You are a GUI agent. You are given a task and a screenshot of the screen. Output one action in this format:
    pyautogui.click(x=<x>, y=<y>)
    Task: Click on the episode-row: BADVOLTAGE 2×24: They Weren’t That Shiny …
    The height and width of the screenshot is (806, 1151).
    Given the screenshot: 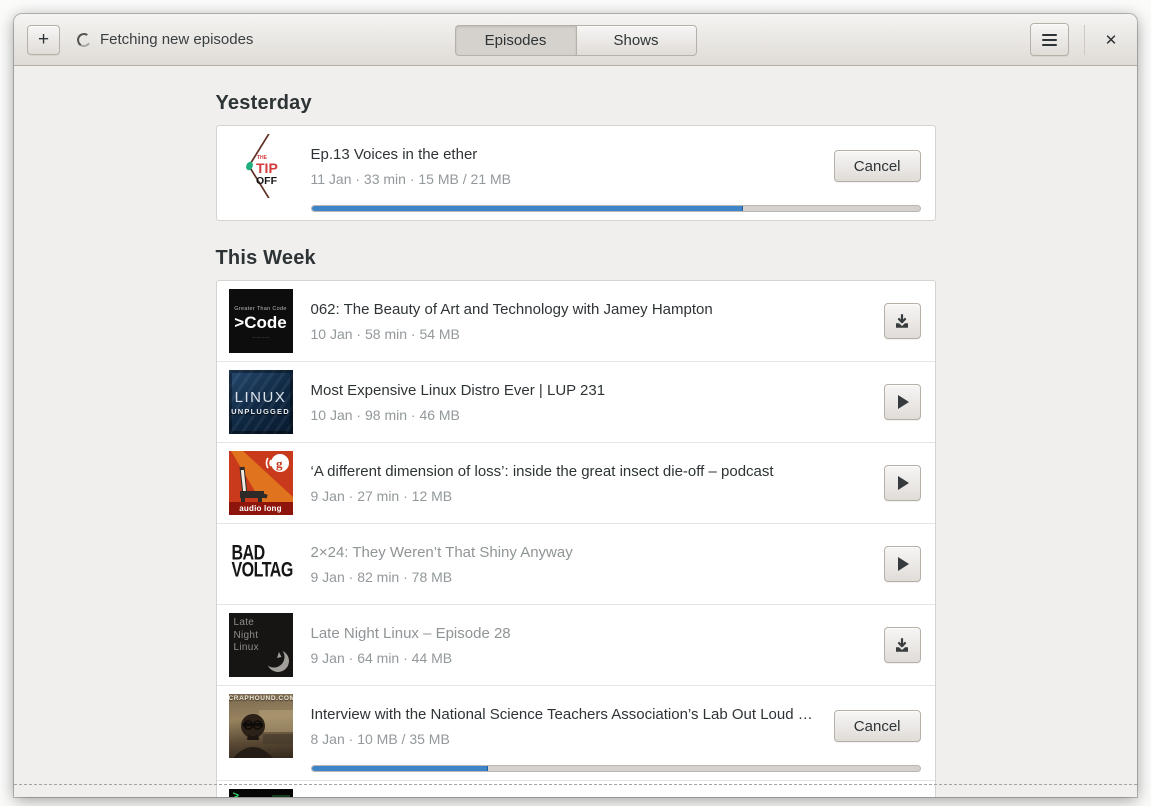 What is the action you would take?
    pyautogui.click(x=575, y=563)
    